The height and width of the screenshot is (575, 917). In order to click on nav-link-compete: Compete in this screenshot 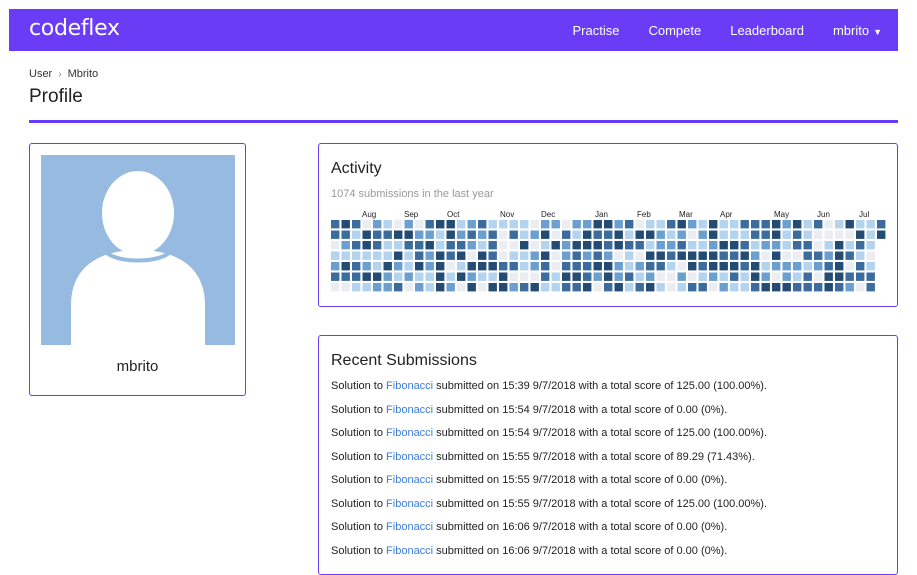, I will do `click(674, 30)`.